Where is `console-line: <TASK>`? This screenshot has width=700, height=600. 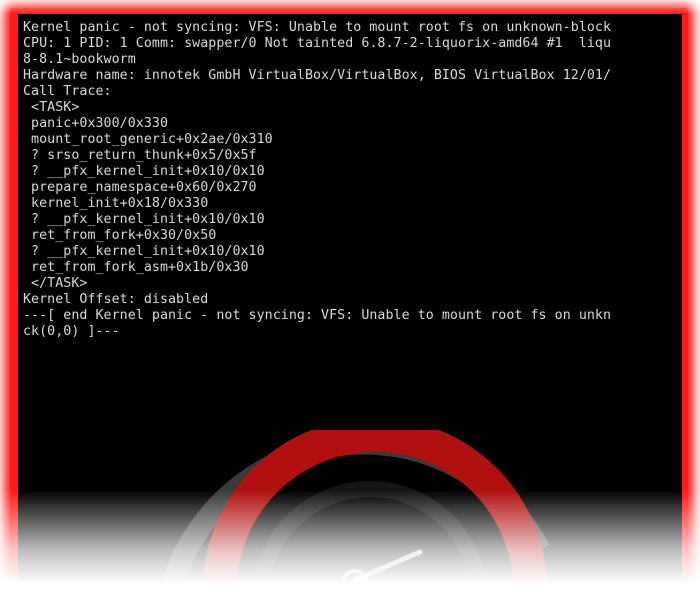
console-line: <TASK> is located at coordinates (51, 107).